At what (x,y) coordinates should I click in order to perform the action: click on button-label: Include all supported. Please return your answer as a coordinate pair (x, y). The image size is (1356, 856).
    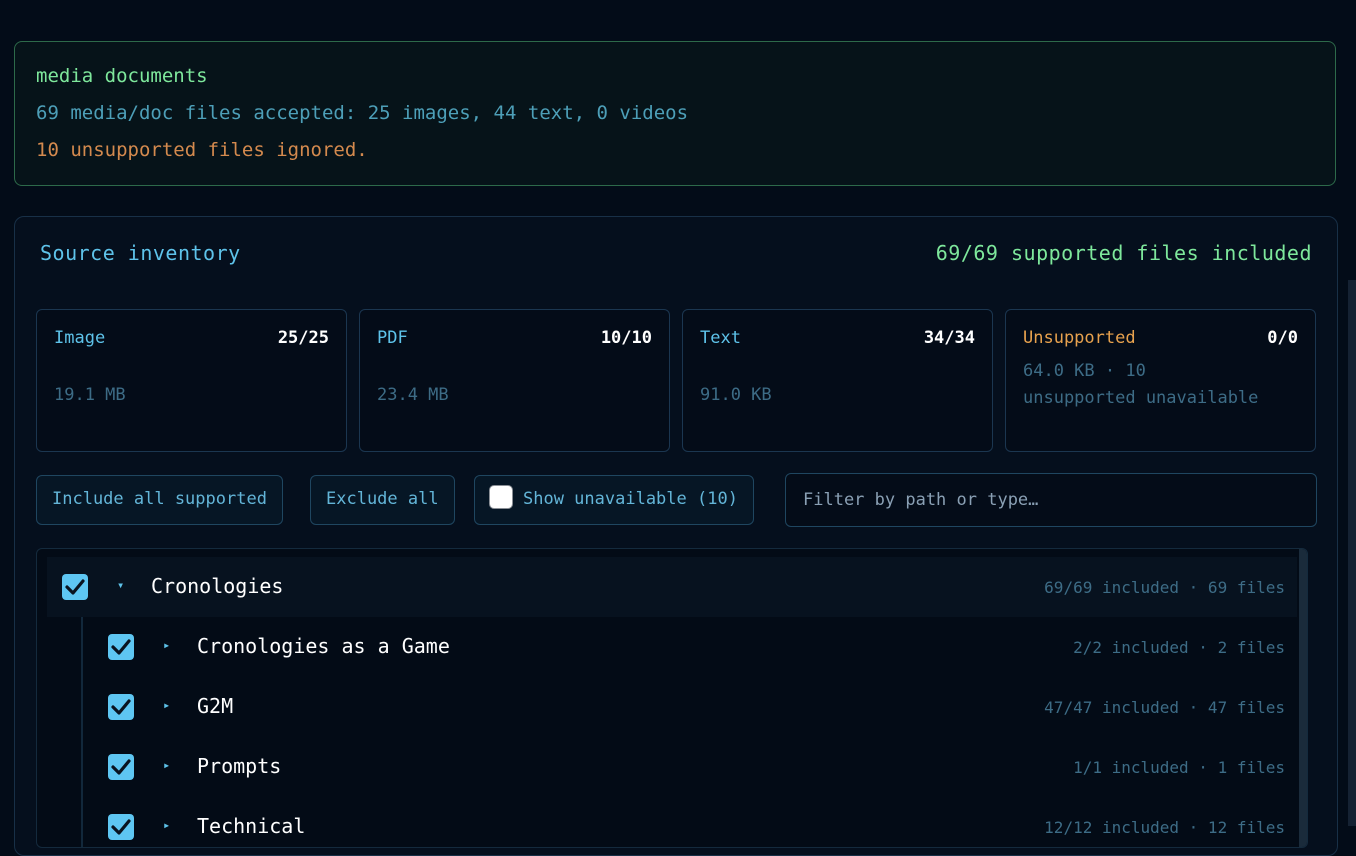
    Looking at the image, I should click on (159, 499).